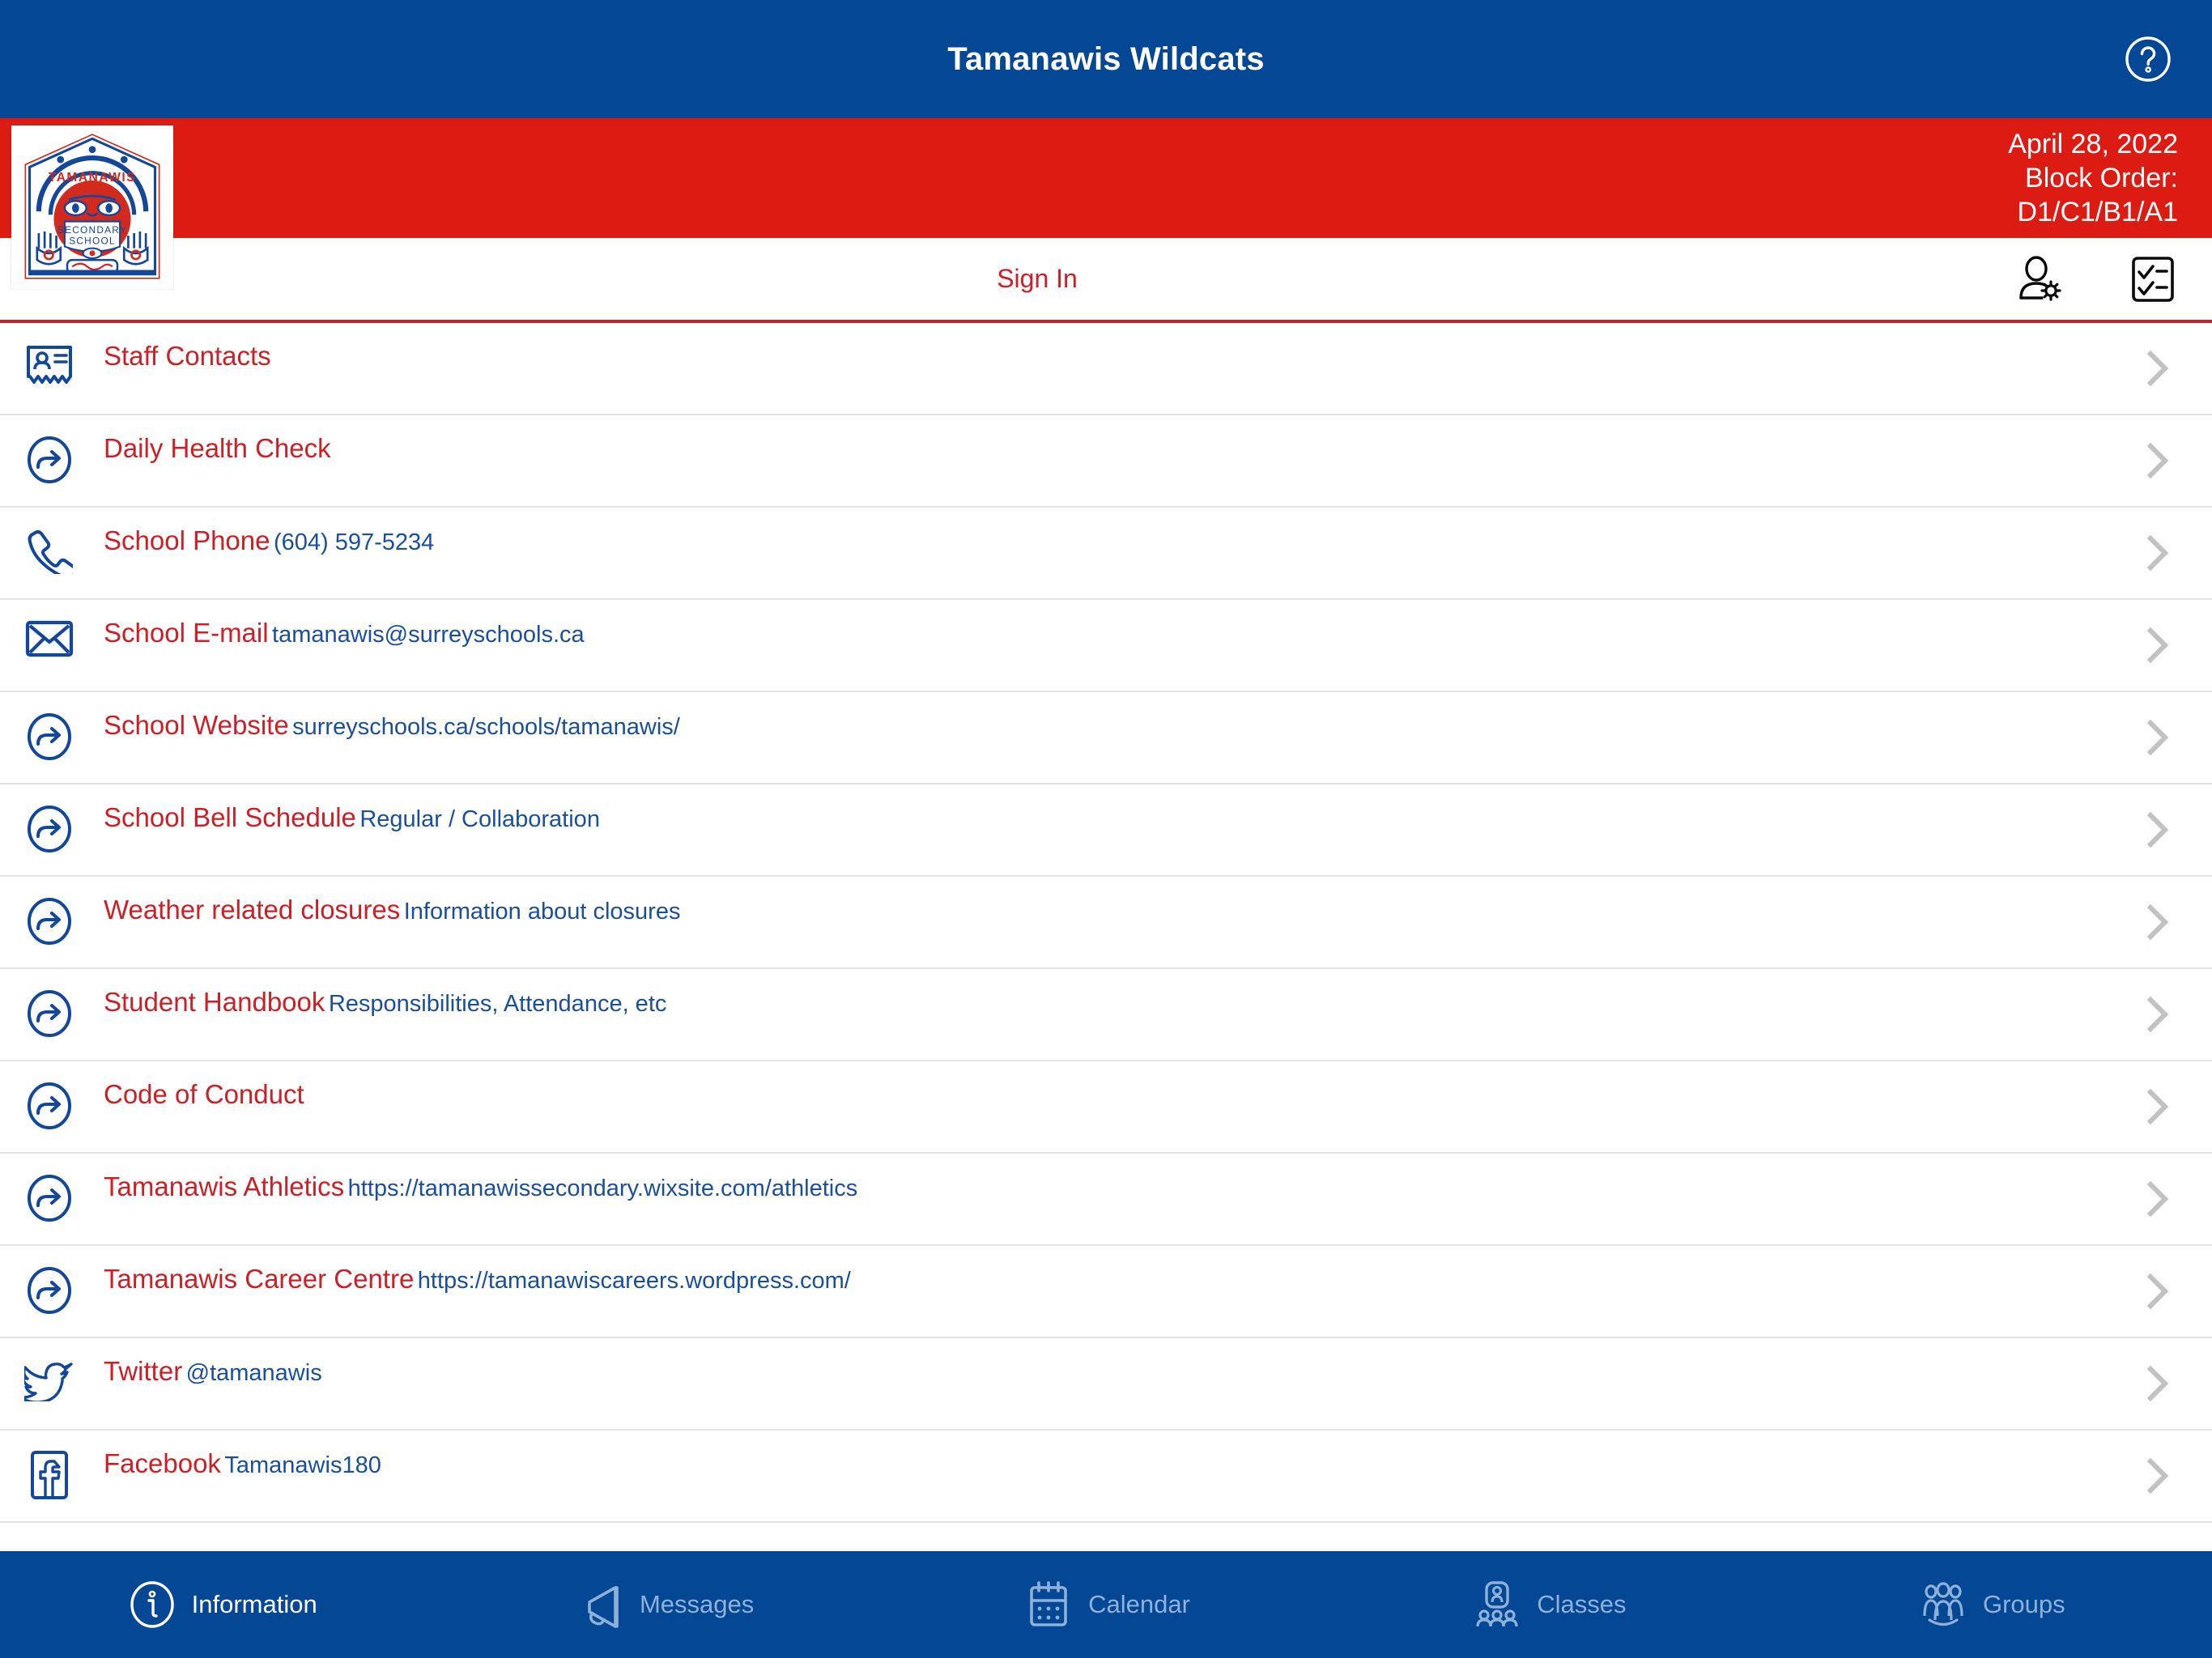  What do you see at coordinates (197, 725) in the screenshot?
I see `list-item-title: School Website` at bounding box center [197, 725].